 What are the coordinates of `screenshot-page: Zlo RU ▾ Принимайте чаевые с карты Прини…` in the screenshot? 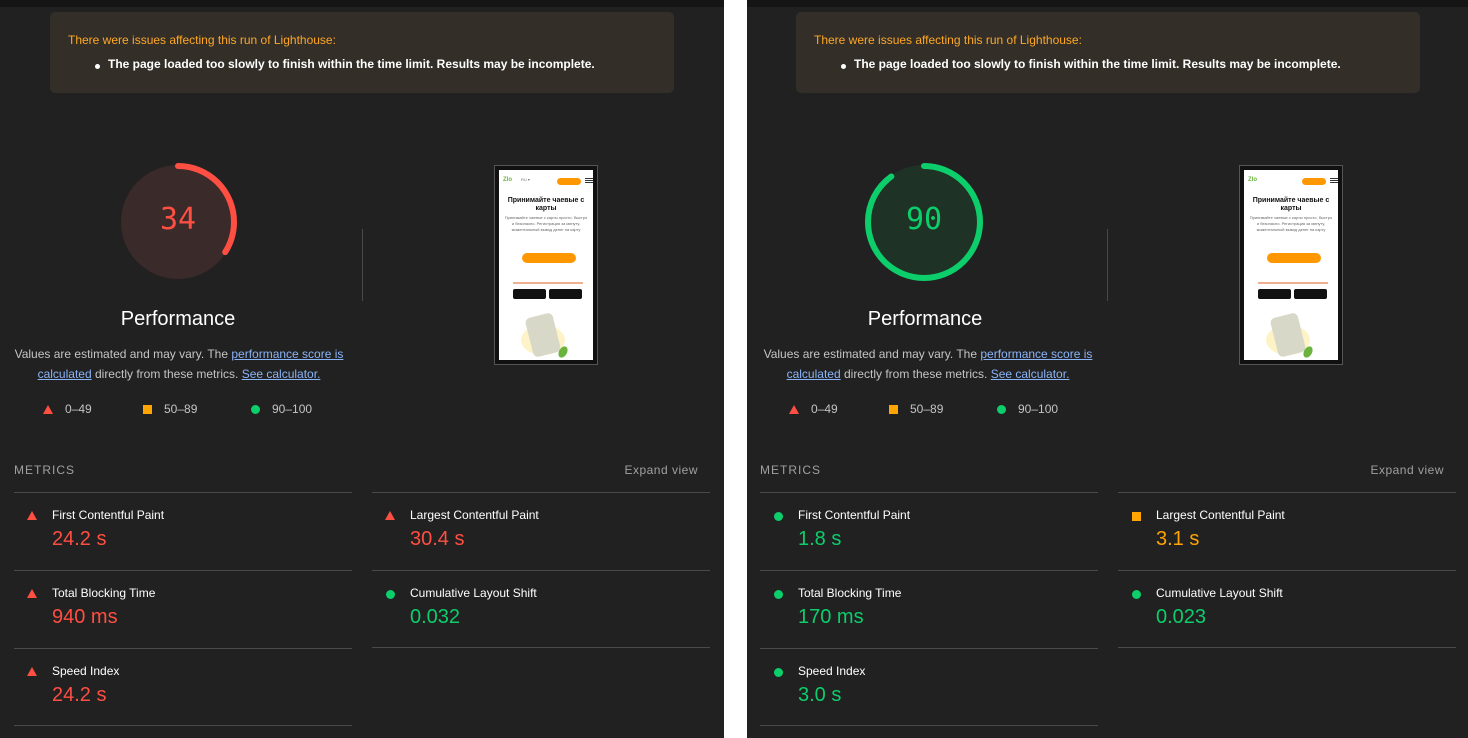 It's located at (546, 265).